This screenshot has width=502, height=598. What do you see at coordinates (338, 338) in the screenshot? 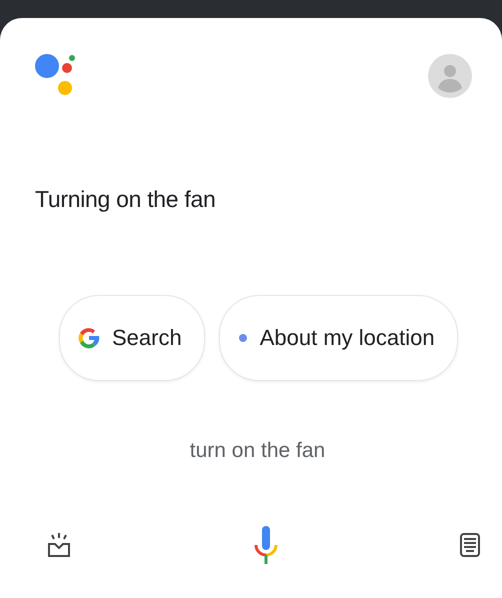
I see `suggestion-chip: About my location` at bounding box center [338, 338].